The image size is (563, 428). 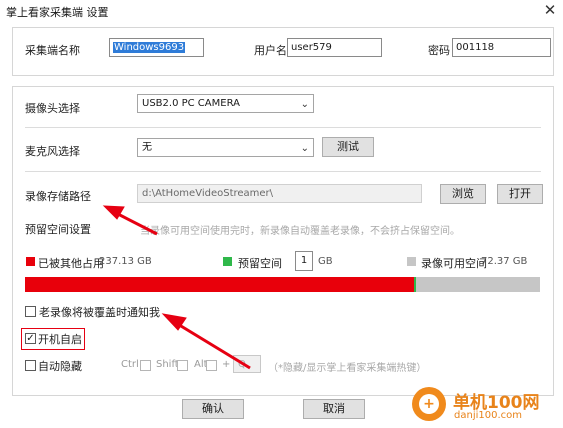 I want to click on arrow-storage-shaft, so click(x=136, y=223).